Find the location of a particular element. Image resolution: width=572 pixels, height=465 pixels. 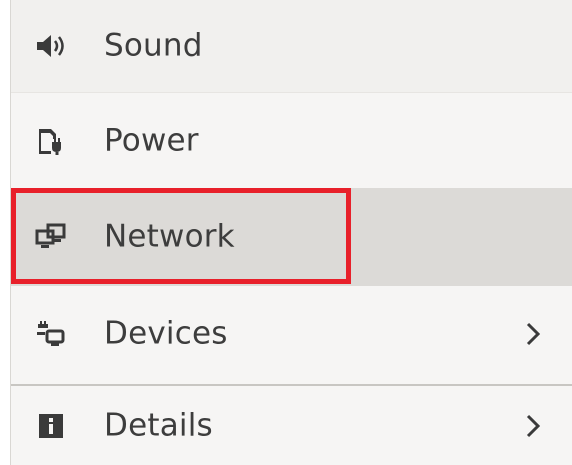

sidebar-item-label: Details is located at coordinates (158, 424).